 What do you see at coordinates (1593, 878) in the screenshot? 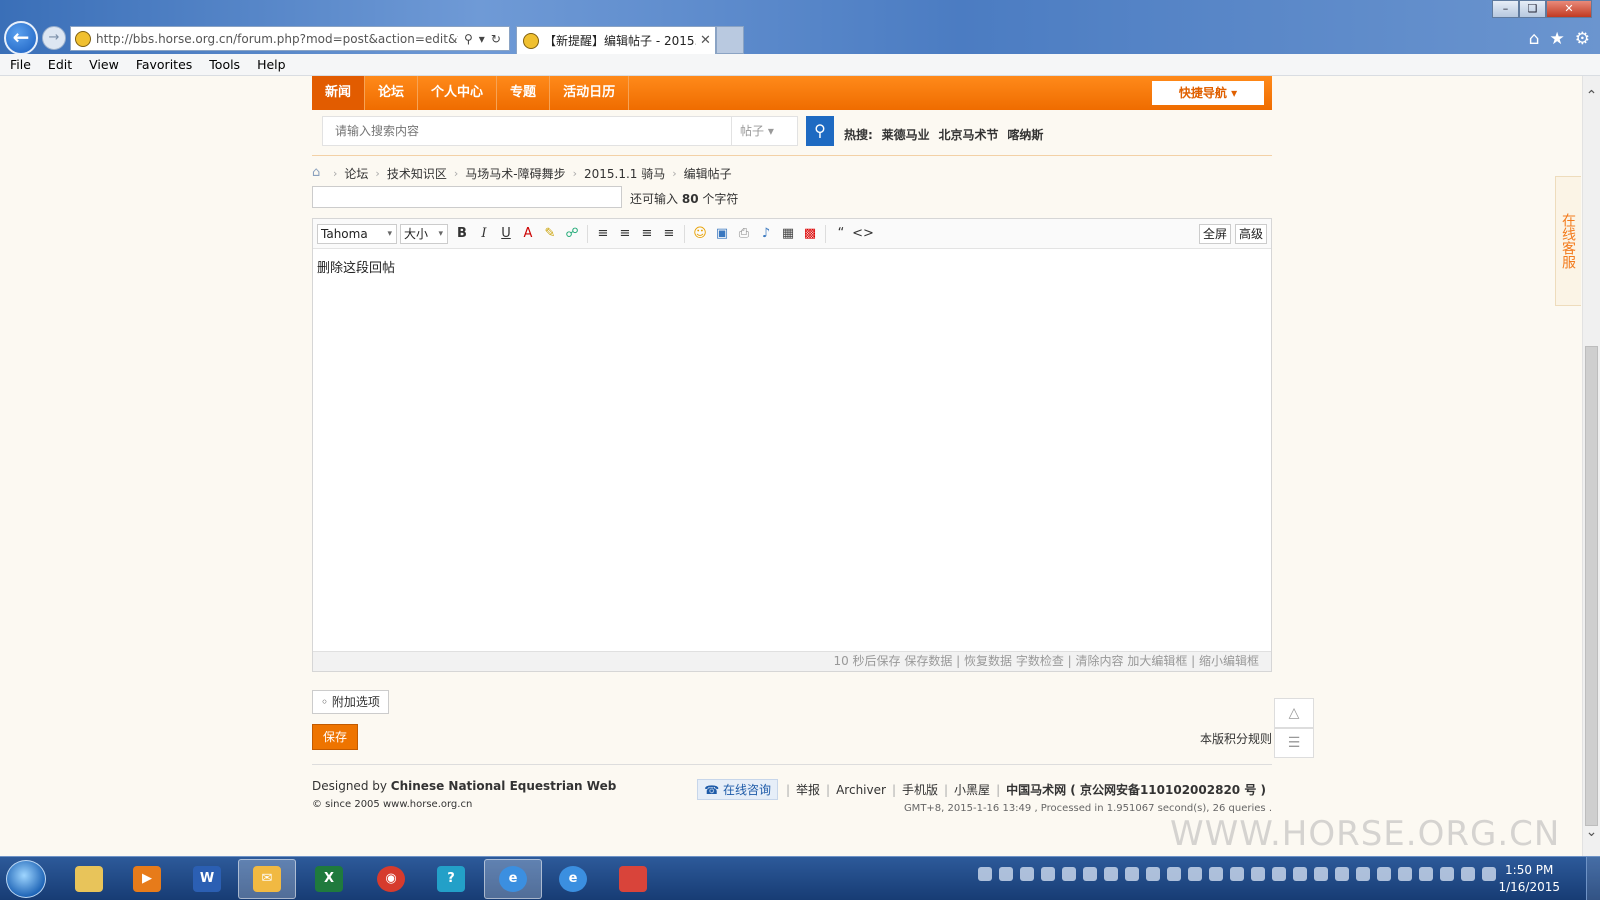
I see `show-desktop-button` at bounding box center [1593, 878].